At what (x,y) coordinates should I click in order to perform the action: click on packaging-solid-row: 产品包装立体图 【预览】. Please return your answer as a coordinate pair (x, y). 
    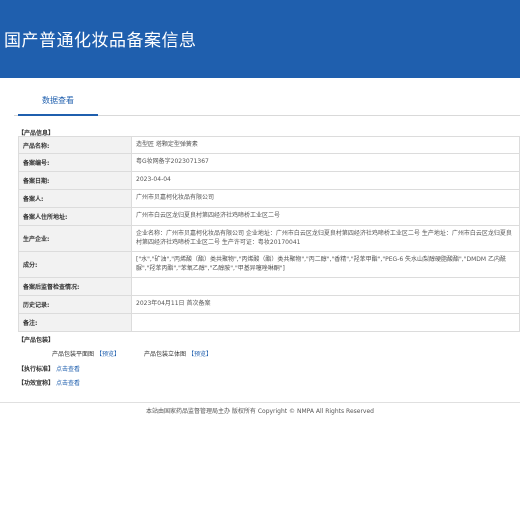
    Looking at the image, I should click on (178, 353).